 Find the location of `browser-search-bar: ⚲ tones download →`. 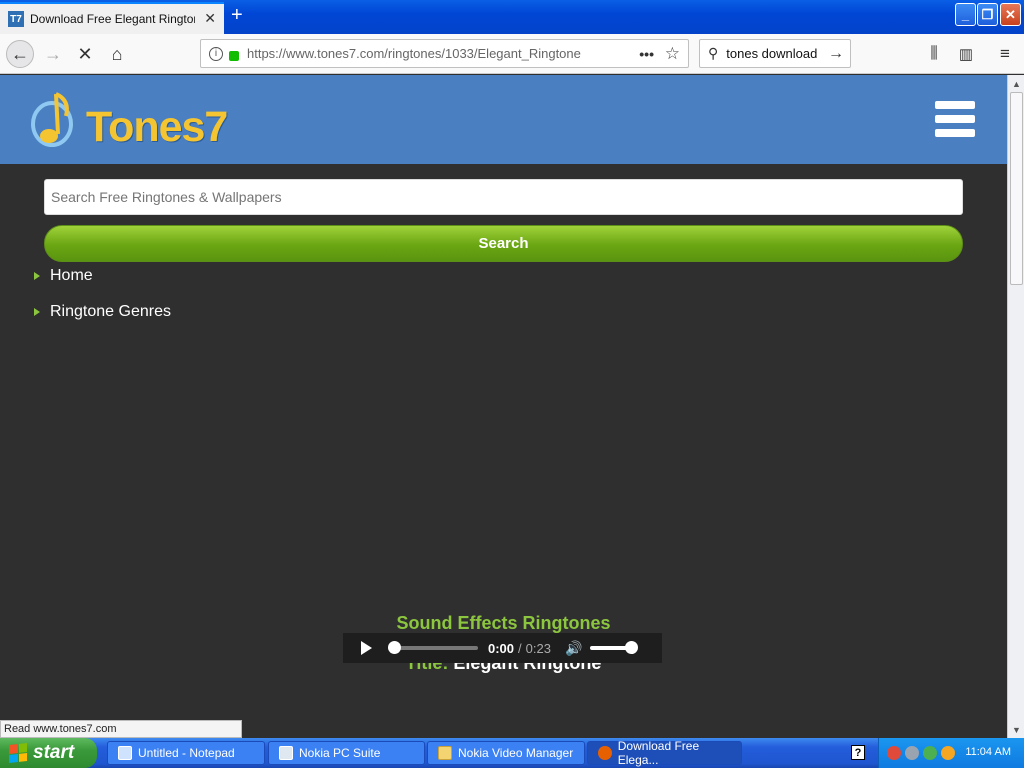

browser-search-bar: ⚲ tones download → is located at coordinates (775, 53).